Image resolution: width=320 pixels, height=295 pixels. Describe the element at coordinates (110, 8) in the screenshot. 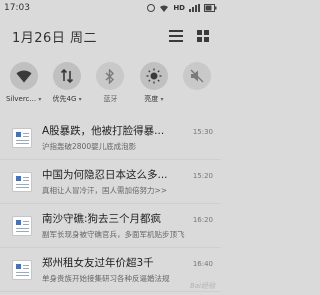

I see `status-bar: 17:03 HD` at that location.